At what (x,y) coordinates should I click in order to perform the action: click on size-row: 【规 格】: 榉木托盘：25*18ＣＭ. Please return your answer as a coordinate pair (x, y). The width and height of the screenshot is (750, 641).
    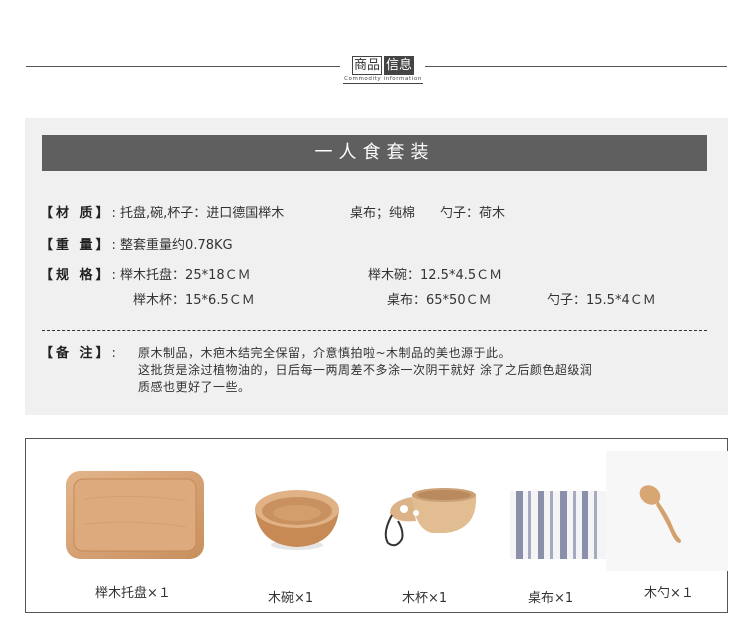
    Looking at the image, I should click on (145, 276).